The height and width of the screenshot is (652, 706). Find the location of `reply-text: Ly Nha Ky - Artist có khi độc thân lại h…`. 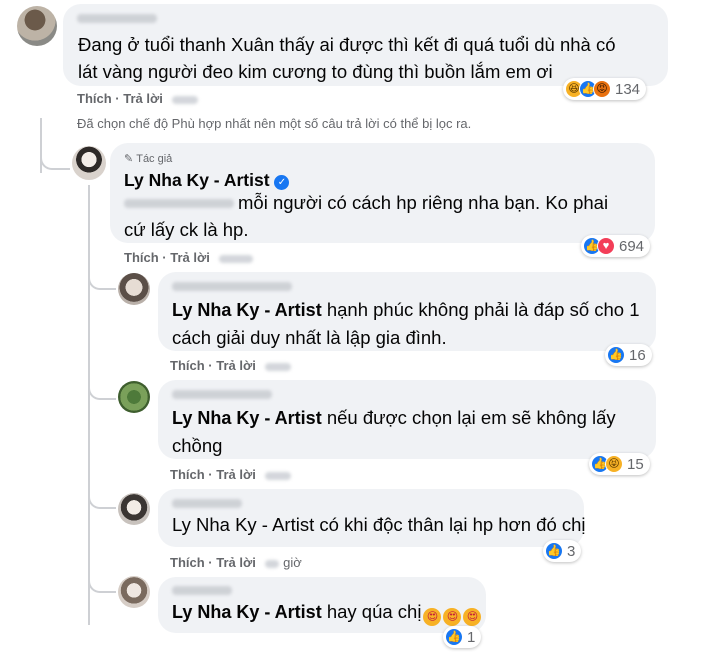

reply-text: Ly Nha Ky - Artist có khi độc thân lại h… is located at coordinates (379, 524).